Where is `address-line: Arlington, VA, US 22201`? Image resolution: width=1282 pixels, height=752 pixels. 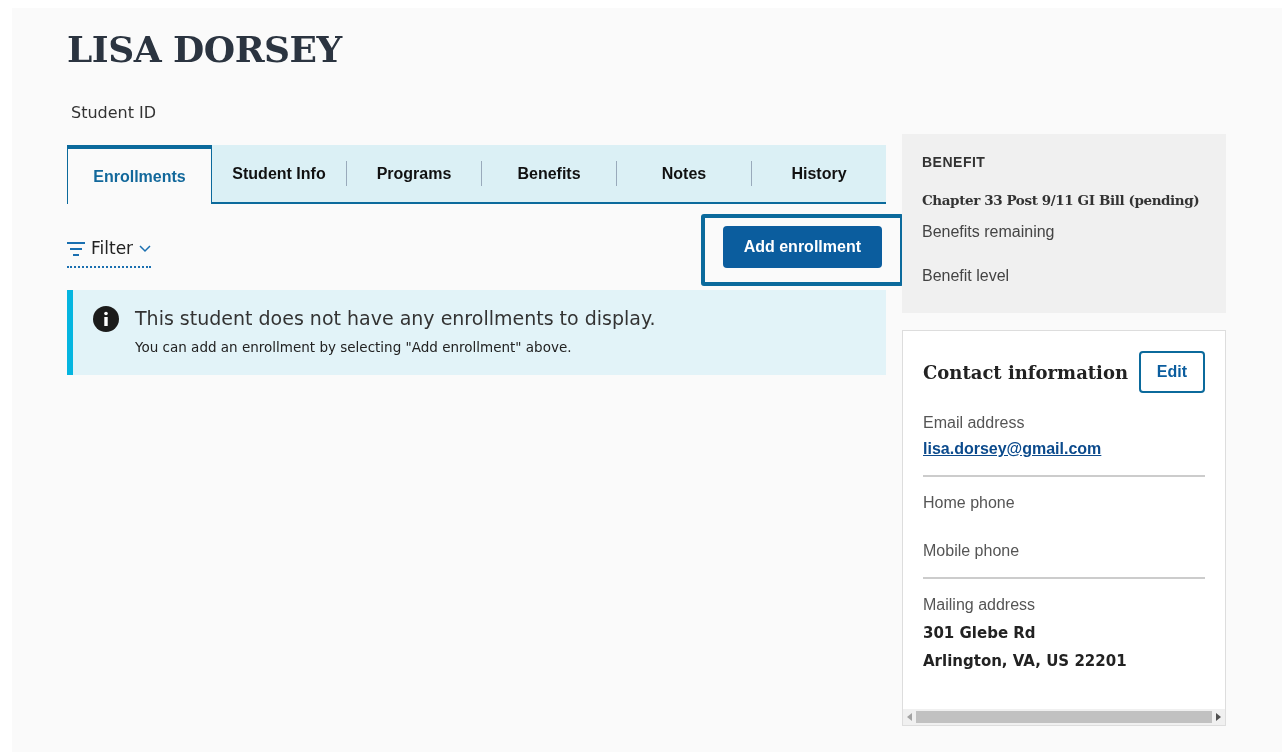
address-line: Arlington, VA, US 22201 is located at coordinates (1025, 661).